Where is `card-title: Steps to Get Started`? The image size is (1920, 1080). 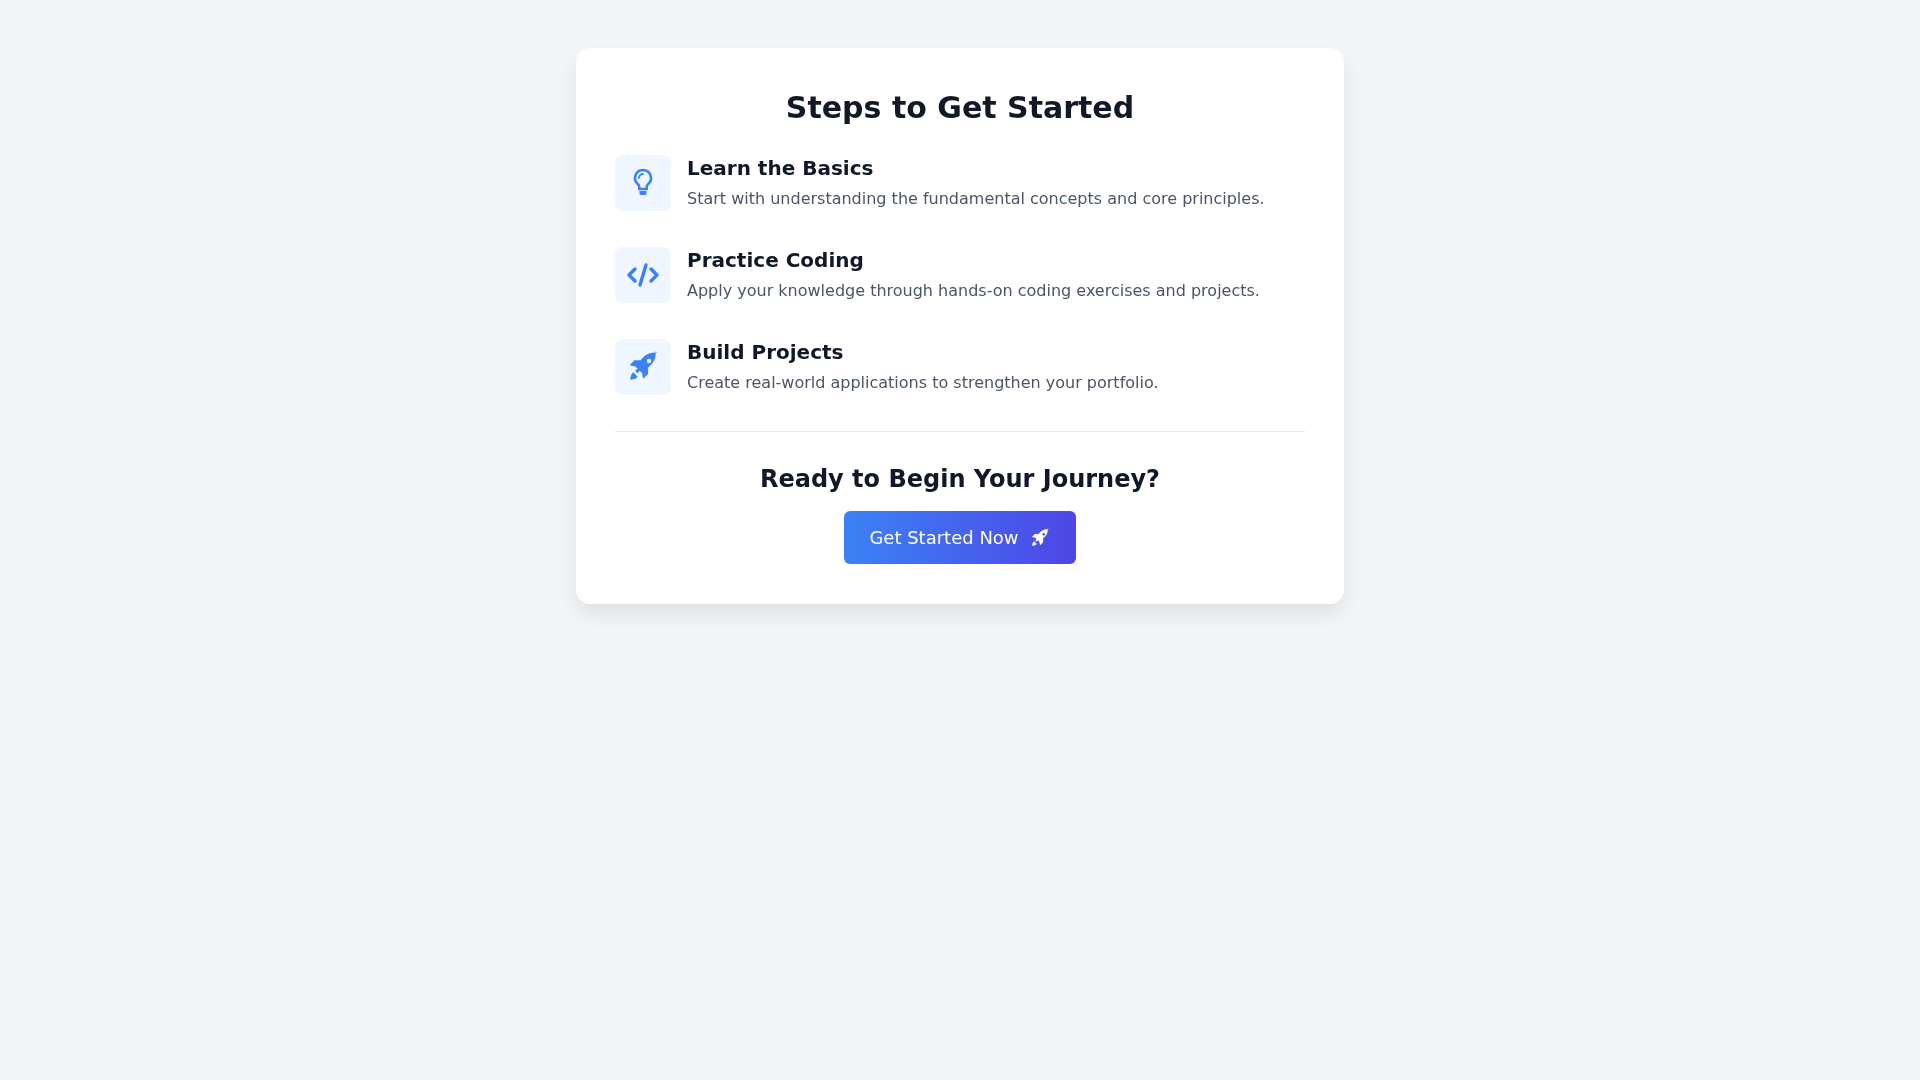 card-title: Steps to Get Started is located at coordinates (960, 108).